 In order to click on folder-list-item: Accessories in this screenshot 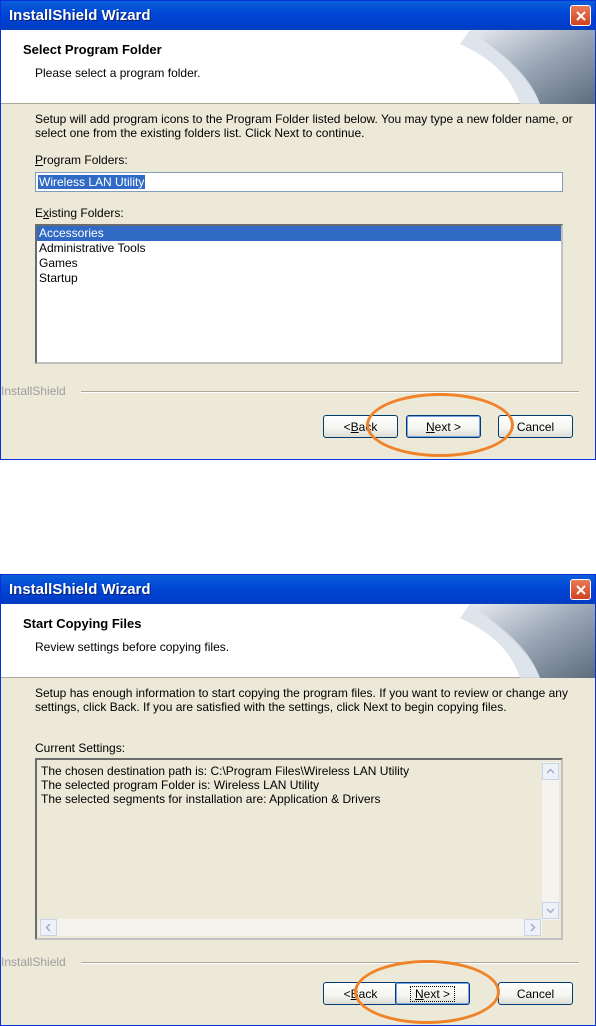, I will do `click(299, 233)`.